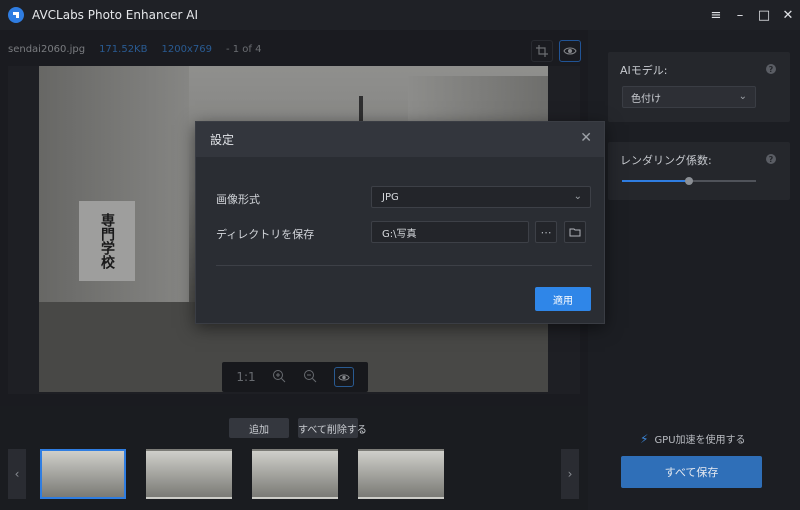 The width and height of the screenshot is (800, 510). I want to click on rendering-slider, so click(689, 181).